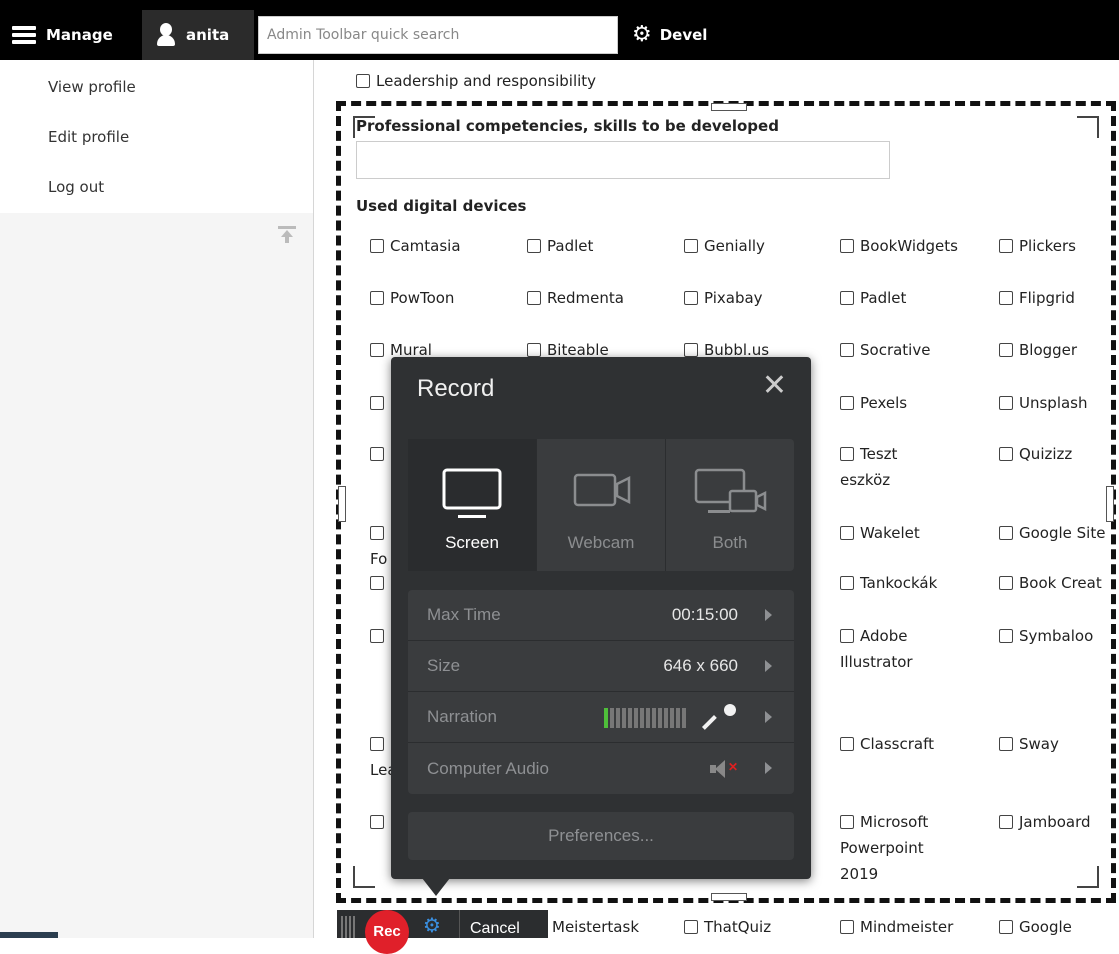 The height and width of the screenshot is (954, 1119). I want to click on quick-search-input, so click(438, 35).